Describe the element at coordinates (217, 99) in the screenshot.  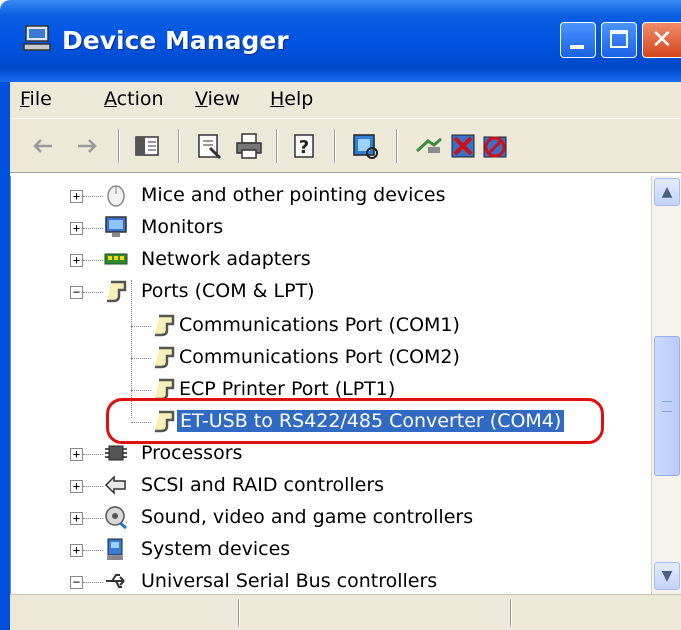
I see `menu-view: View` at that location.